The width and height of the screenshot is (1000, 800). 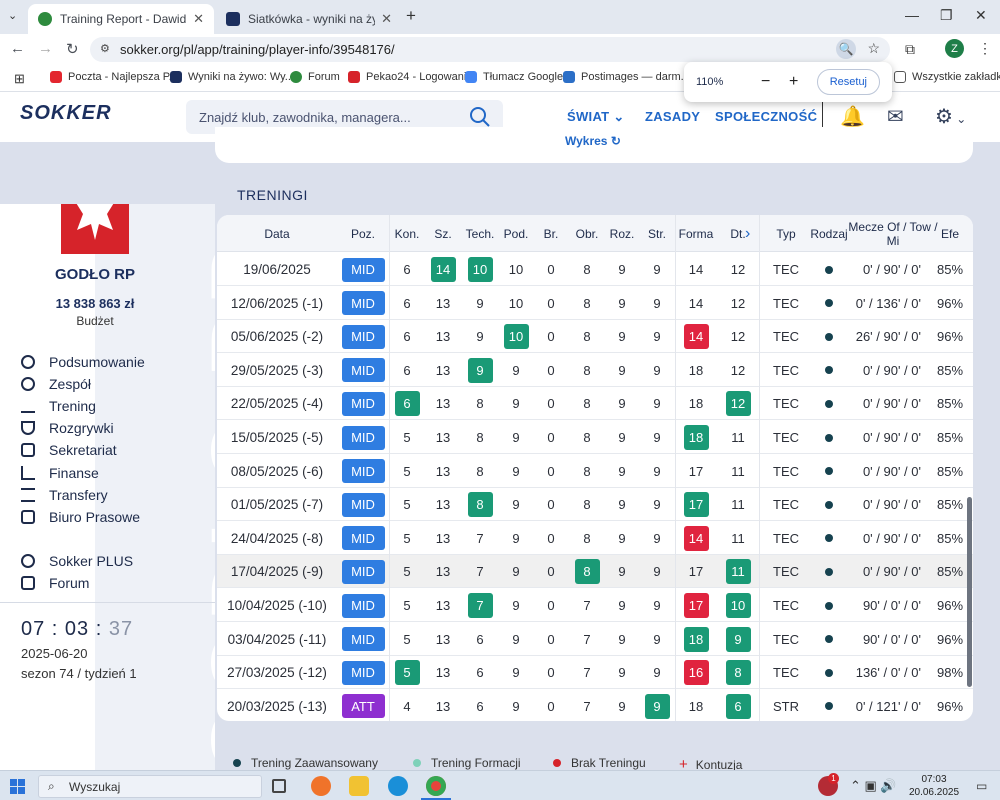 I want to click on nav-sokker-plus: Sokker PLUS, so click(x=77, y=561).